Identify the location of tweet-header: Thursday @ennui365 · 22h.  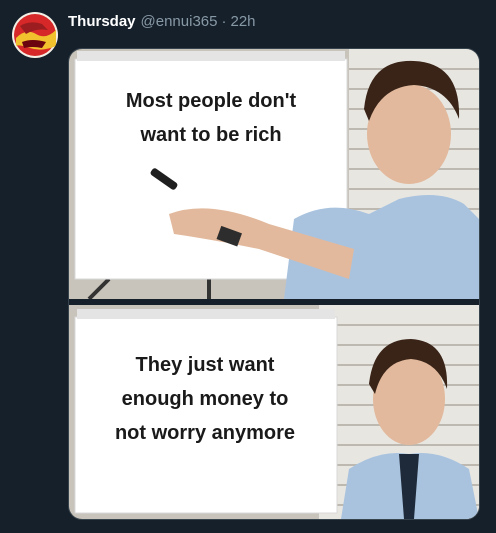
(162, 22).